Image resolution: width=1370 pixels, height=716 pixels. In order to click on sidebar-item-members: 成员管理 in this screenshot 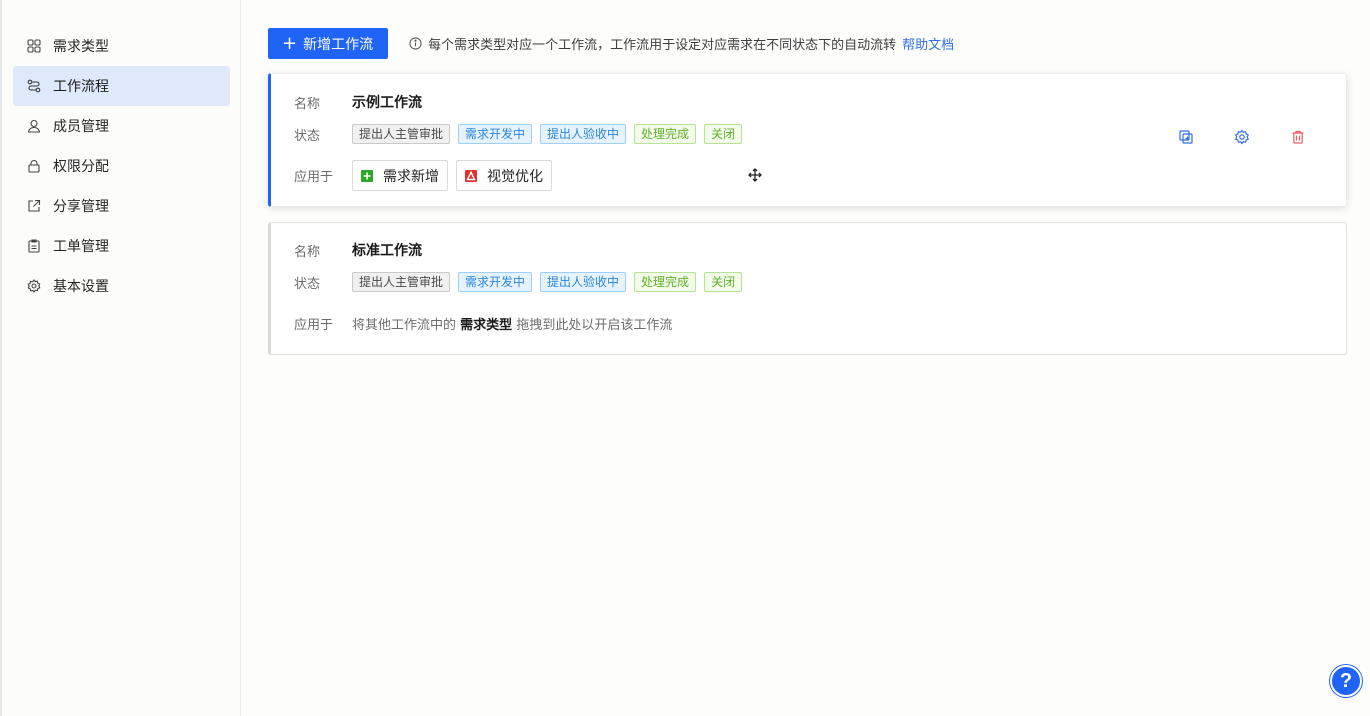, I will do `click(121, 126)`.